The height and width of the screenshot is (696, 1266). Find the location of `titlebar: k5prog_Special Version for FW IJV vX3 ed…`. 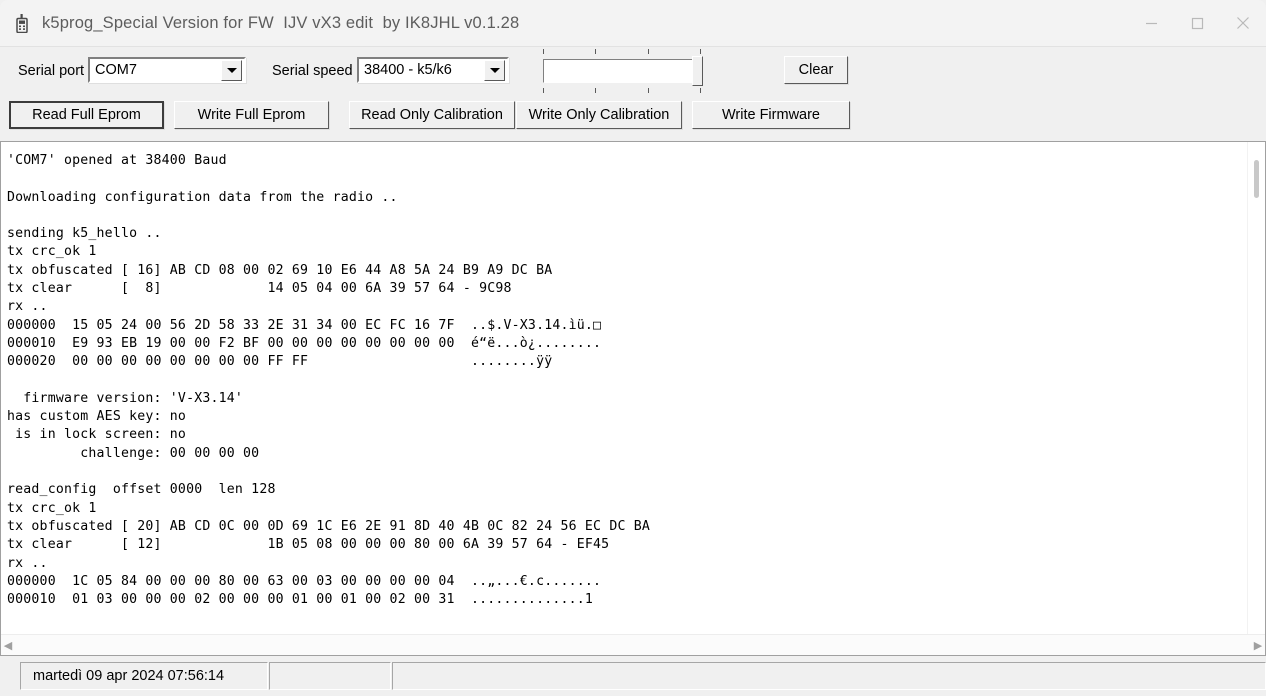

titlebar: k5prog_Special Version for FW IJV vX3 ed… is located at coordinates (633, 23).